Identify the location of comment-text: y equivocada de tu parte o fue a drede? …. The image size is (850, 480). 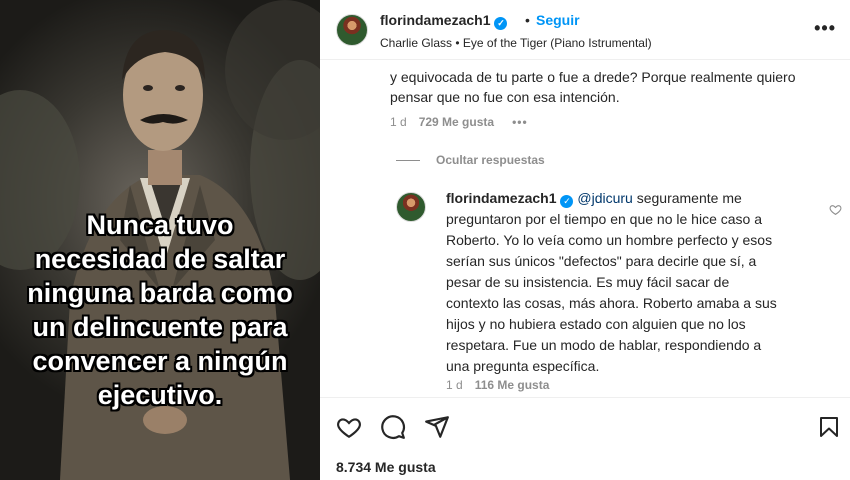
(593, 87).